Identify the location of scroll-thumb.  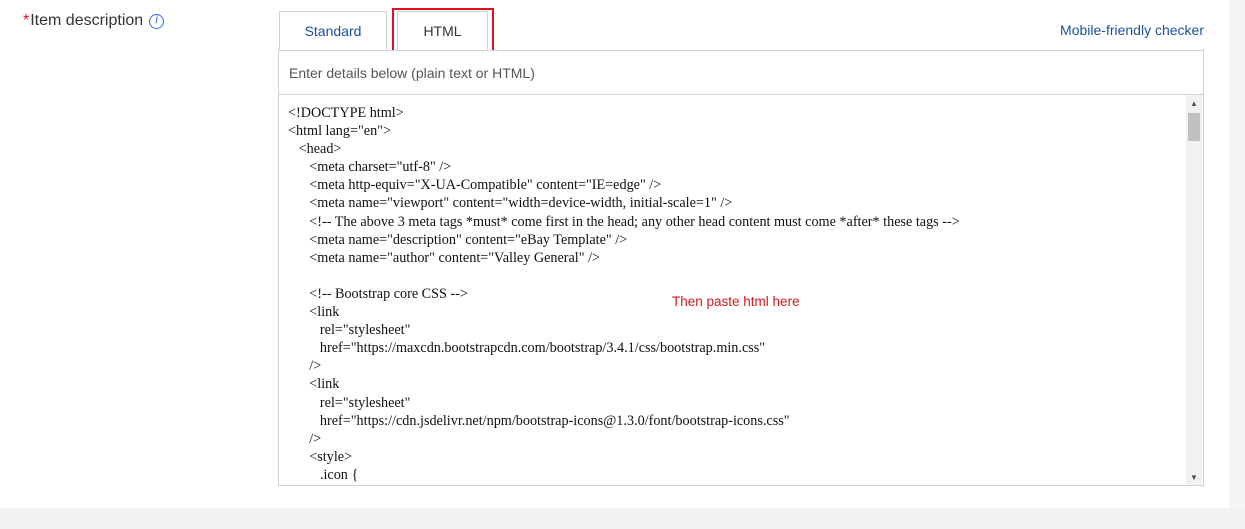
(1194, 127).